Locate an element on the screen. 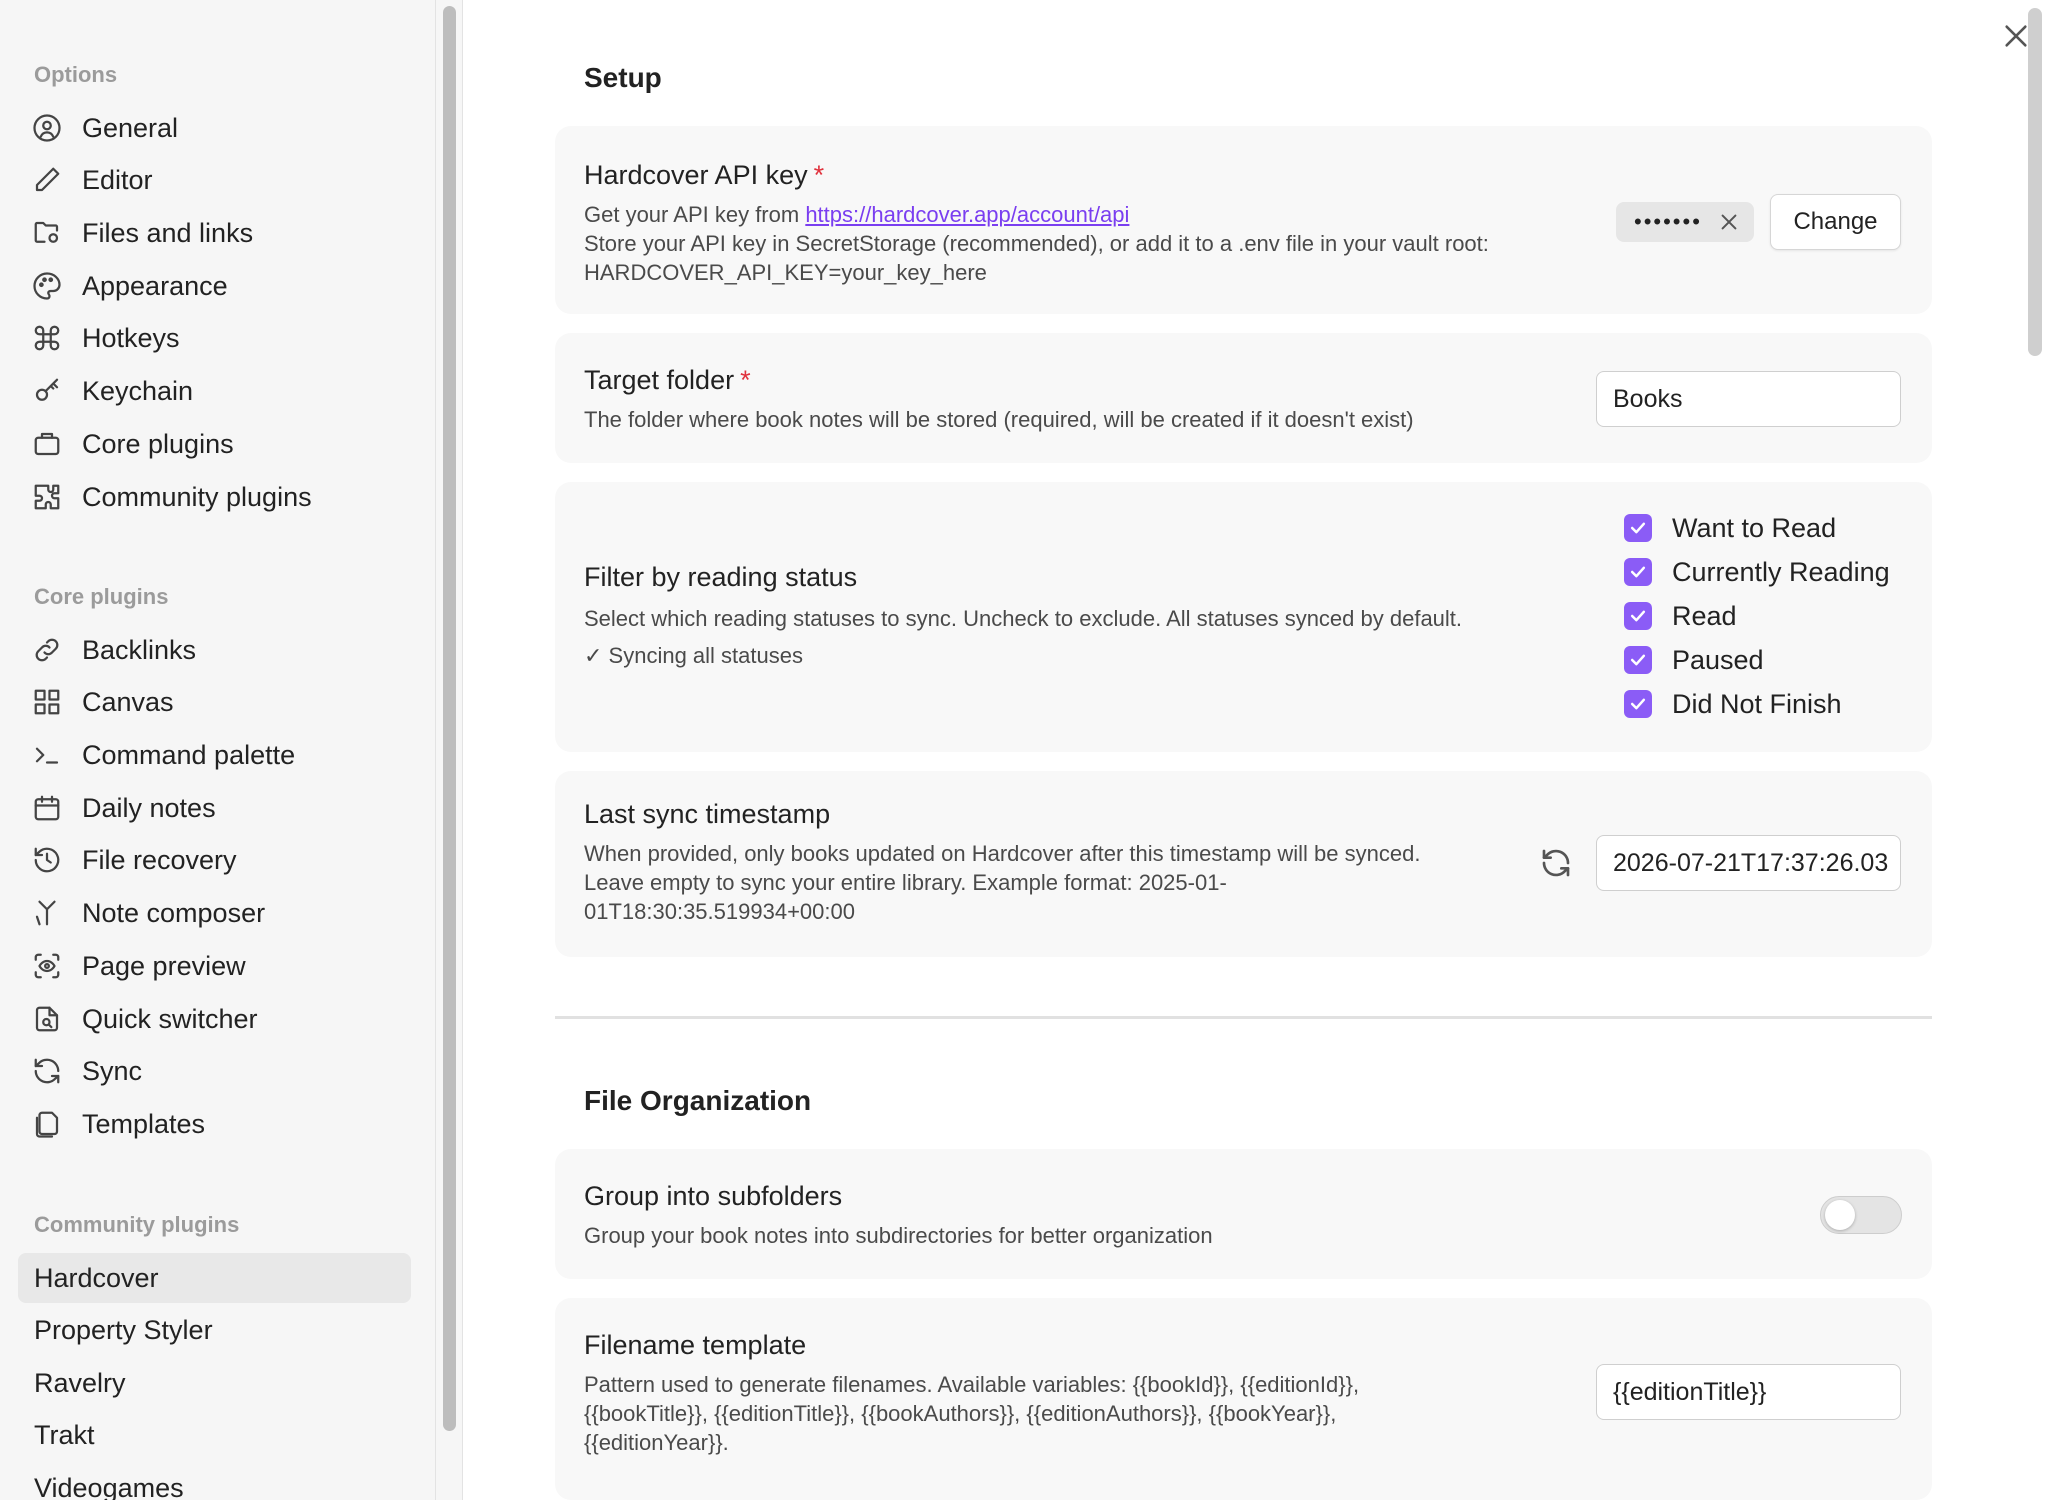  toggle-knob is located at coordinates (1840, 1215).